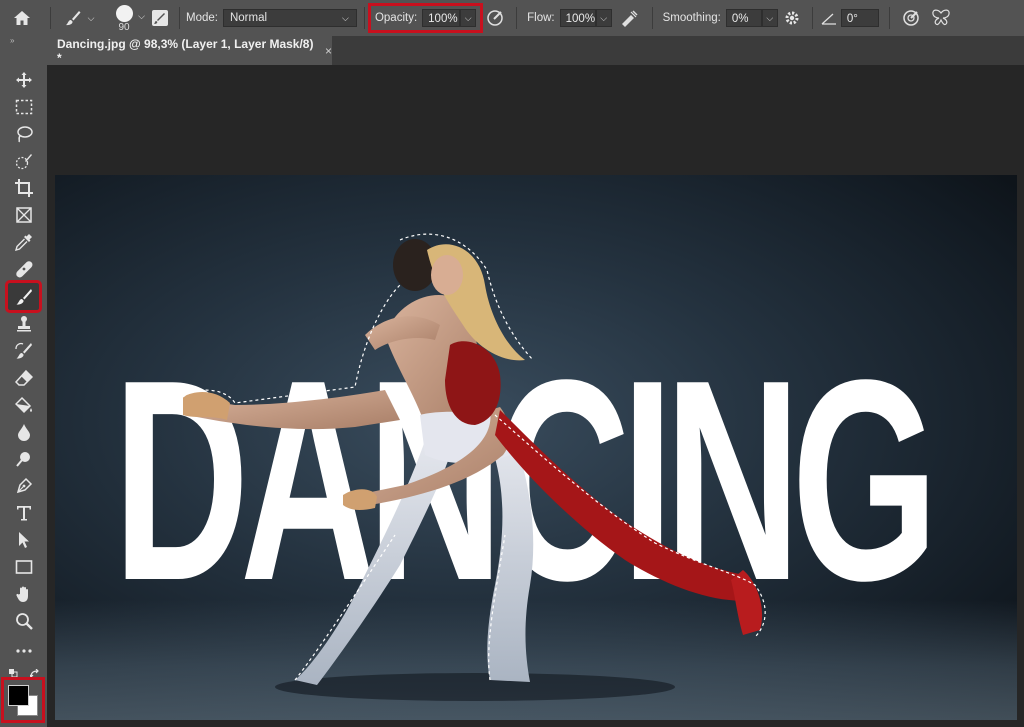  I want to click on pen-icon, so click(24, 485).